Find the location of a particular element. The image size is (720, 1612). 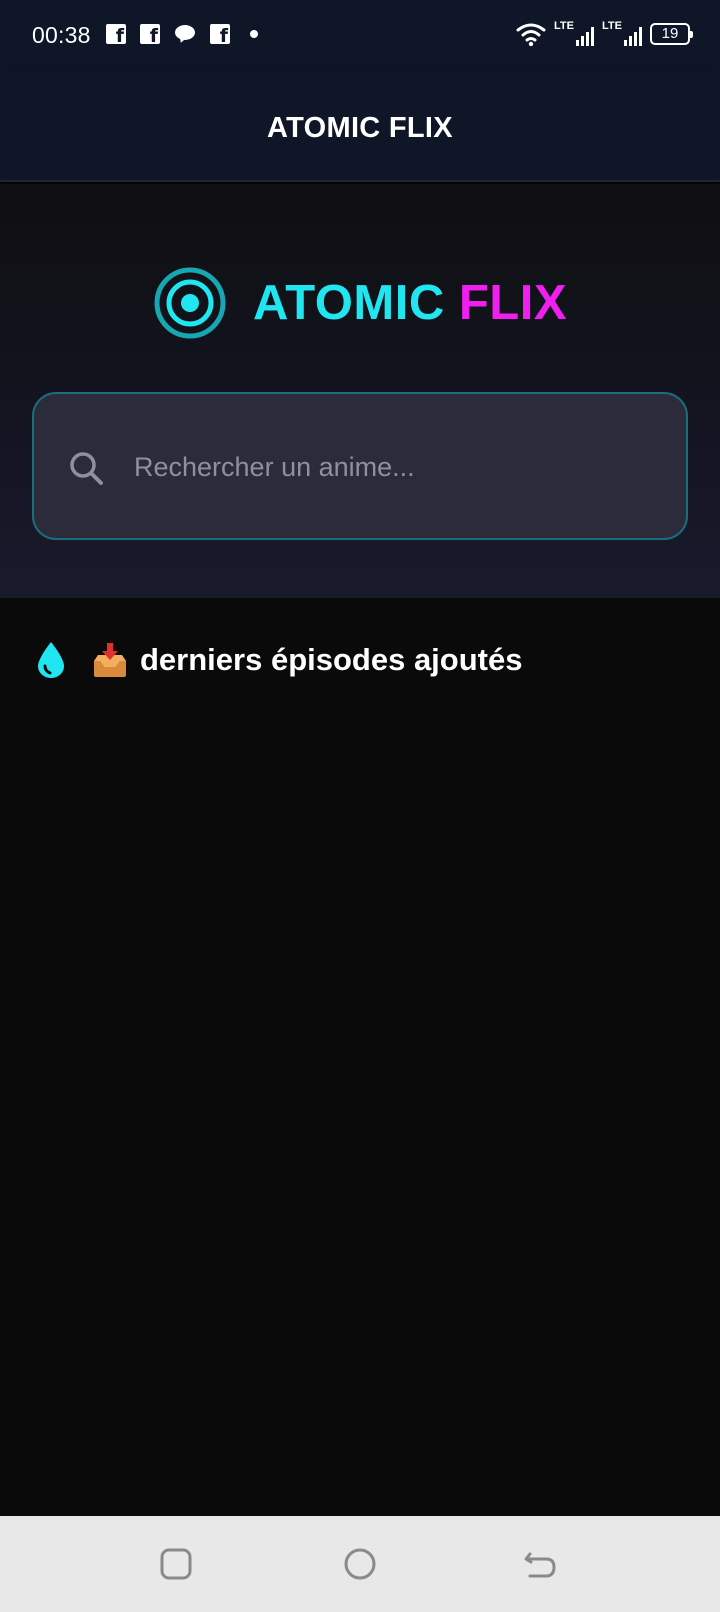

logo-text-atomic: ATOMIC is located at coordinates (348, 303).